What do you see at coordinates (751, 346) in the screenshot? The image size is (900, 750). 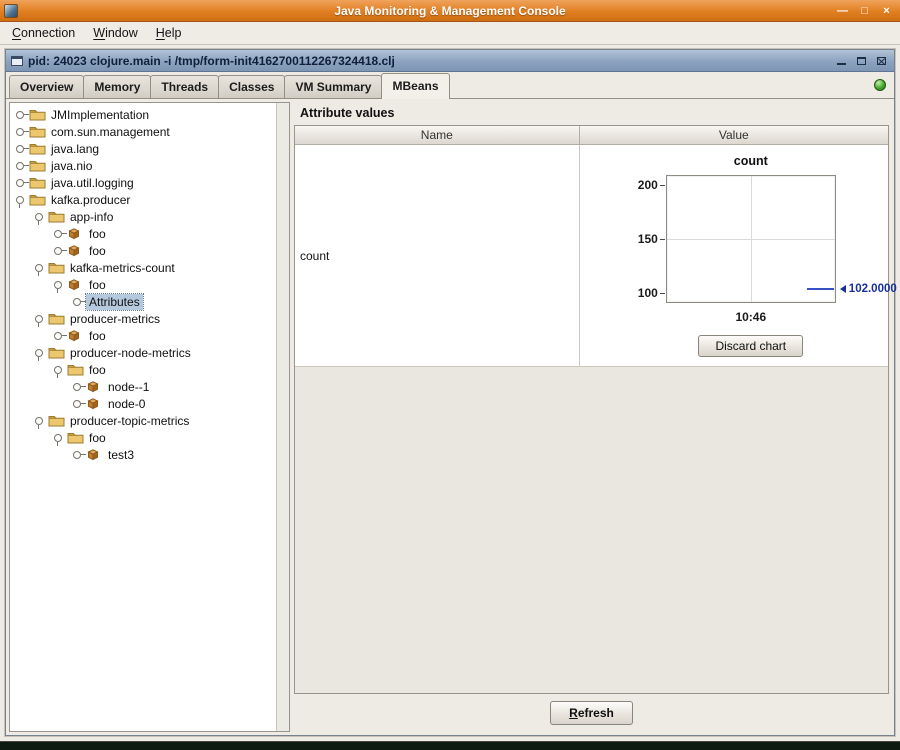 I see `discard-chart-button: Discard chart` at bounding box center [751, 346].